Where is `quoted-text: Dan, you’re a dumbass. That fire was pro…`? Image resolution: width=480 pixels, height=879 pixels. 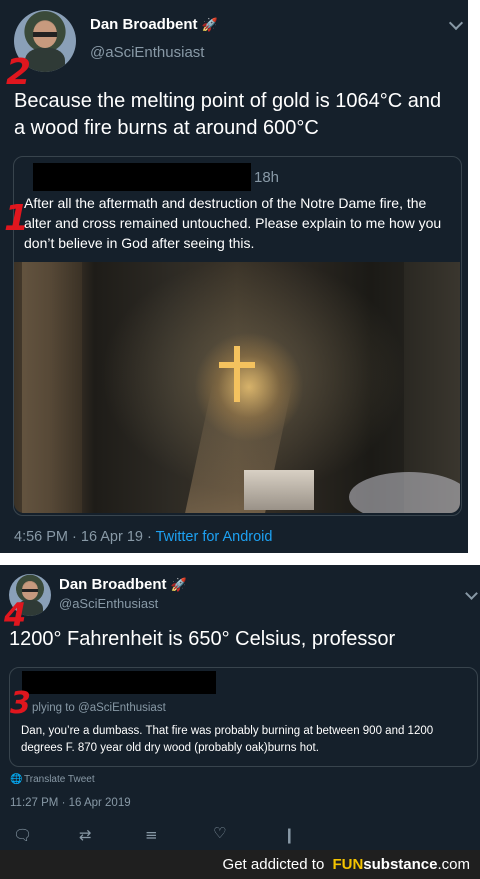 quoted-text: Dan, you’re a dumbass. That fire was pro… is located at coordinates (227, 739).